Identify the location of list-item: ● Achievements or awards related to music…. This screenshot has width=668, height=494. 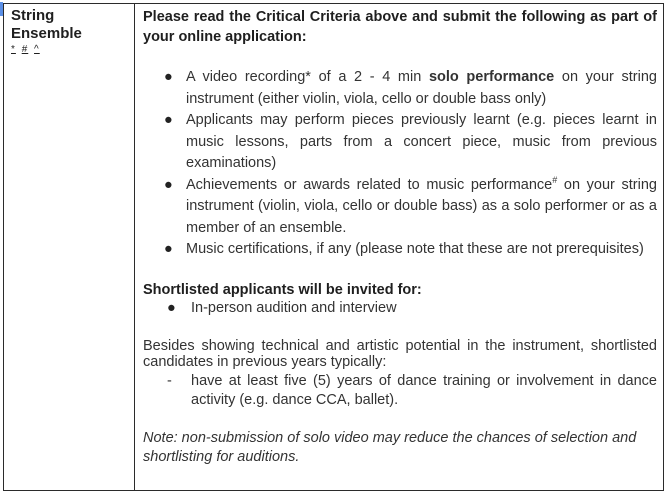
(400, 207).